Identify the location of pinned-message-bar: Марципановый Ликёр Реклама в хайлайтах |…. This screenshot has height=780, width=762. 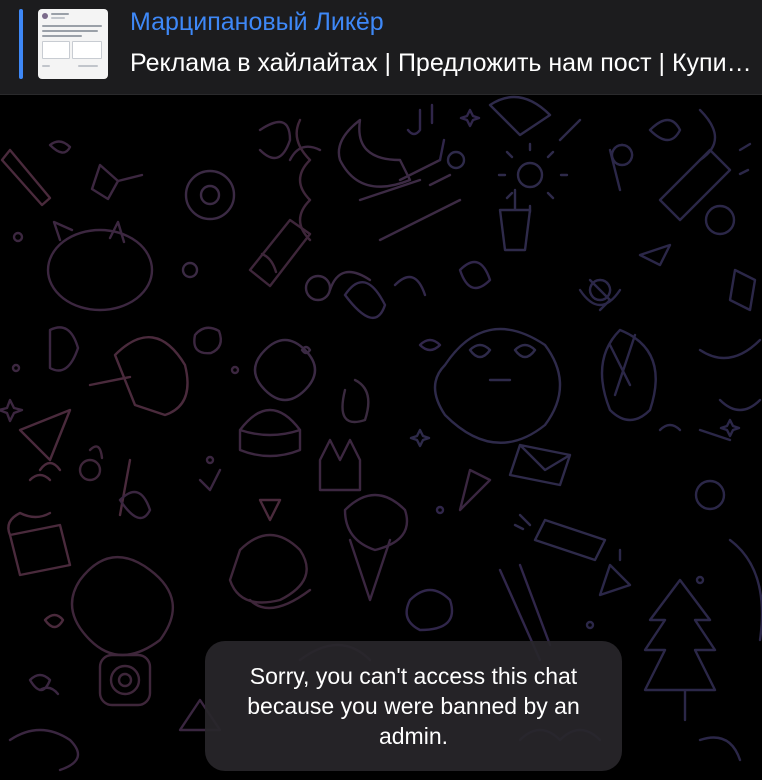
(381, 47).